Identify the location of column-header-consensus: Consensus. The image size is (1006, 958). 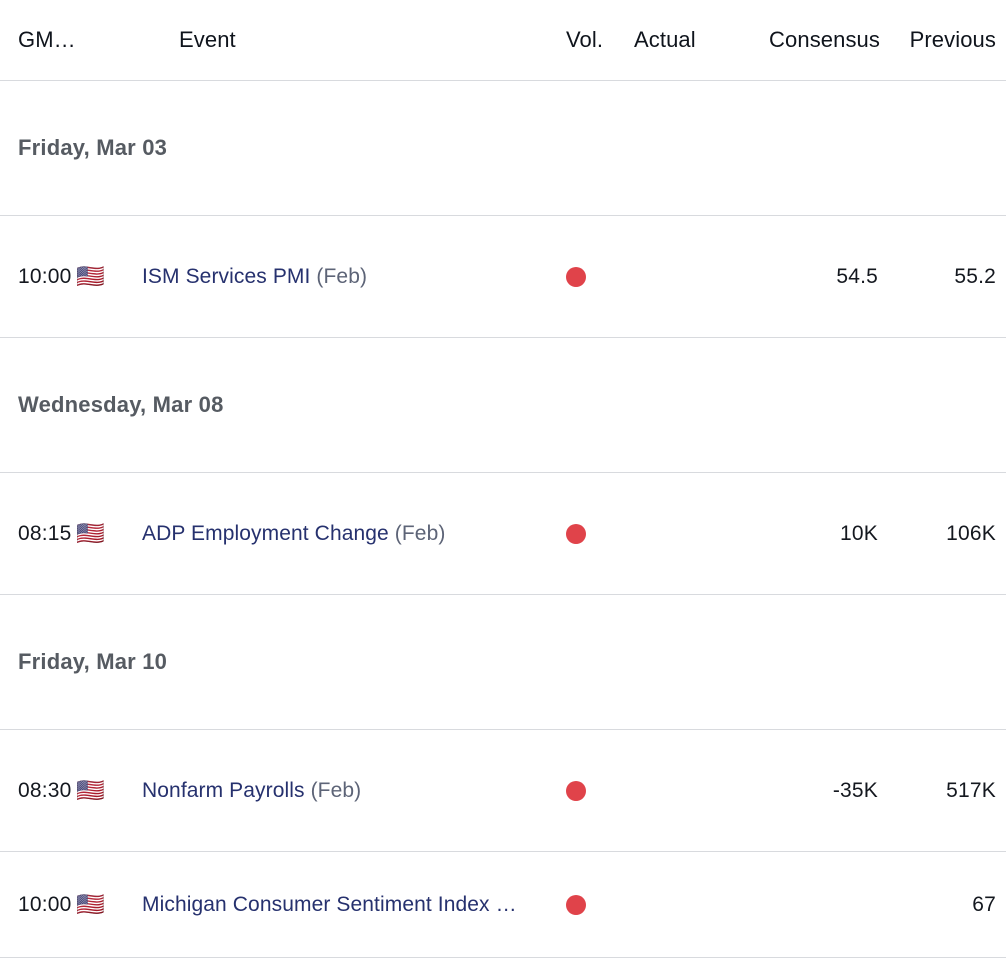
(822, 40).